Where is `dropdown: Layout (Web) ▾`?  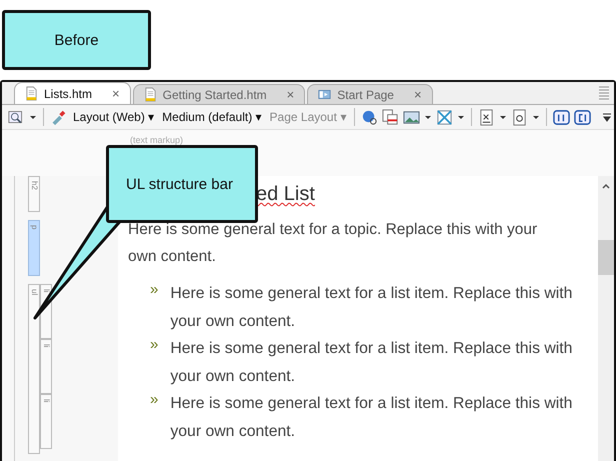 dropdown: Layout (Web) ▾ is located at coordinates (113, 117).